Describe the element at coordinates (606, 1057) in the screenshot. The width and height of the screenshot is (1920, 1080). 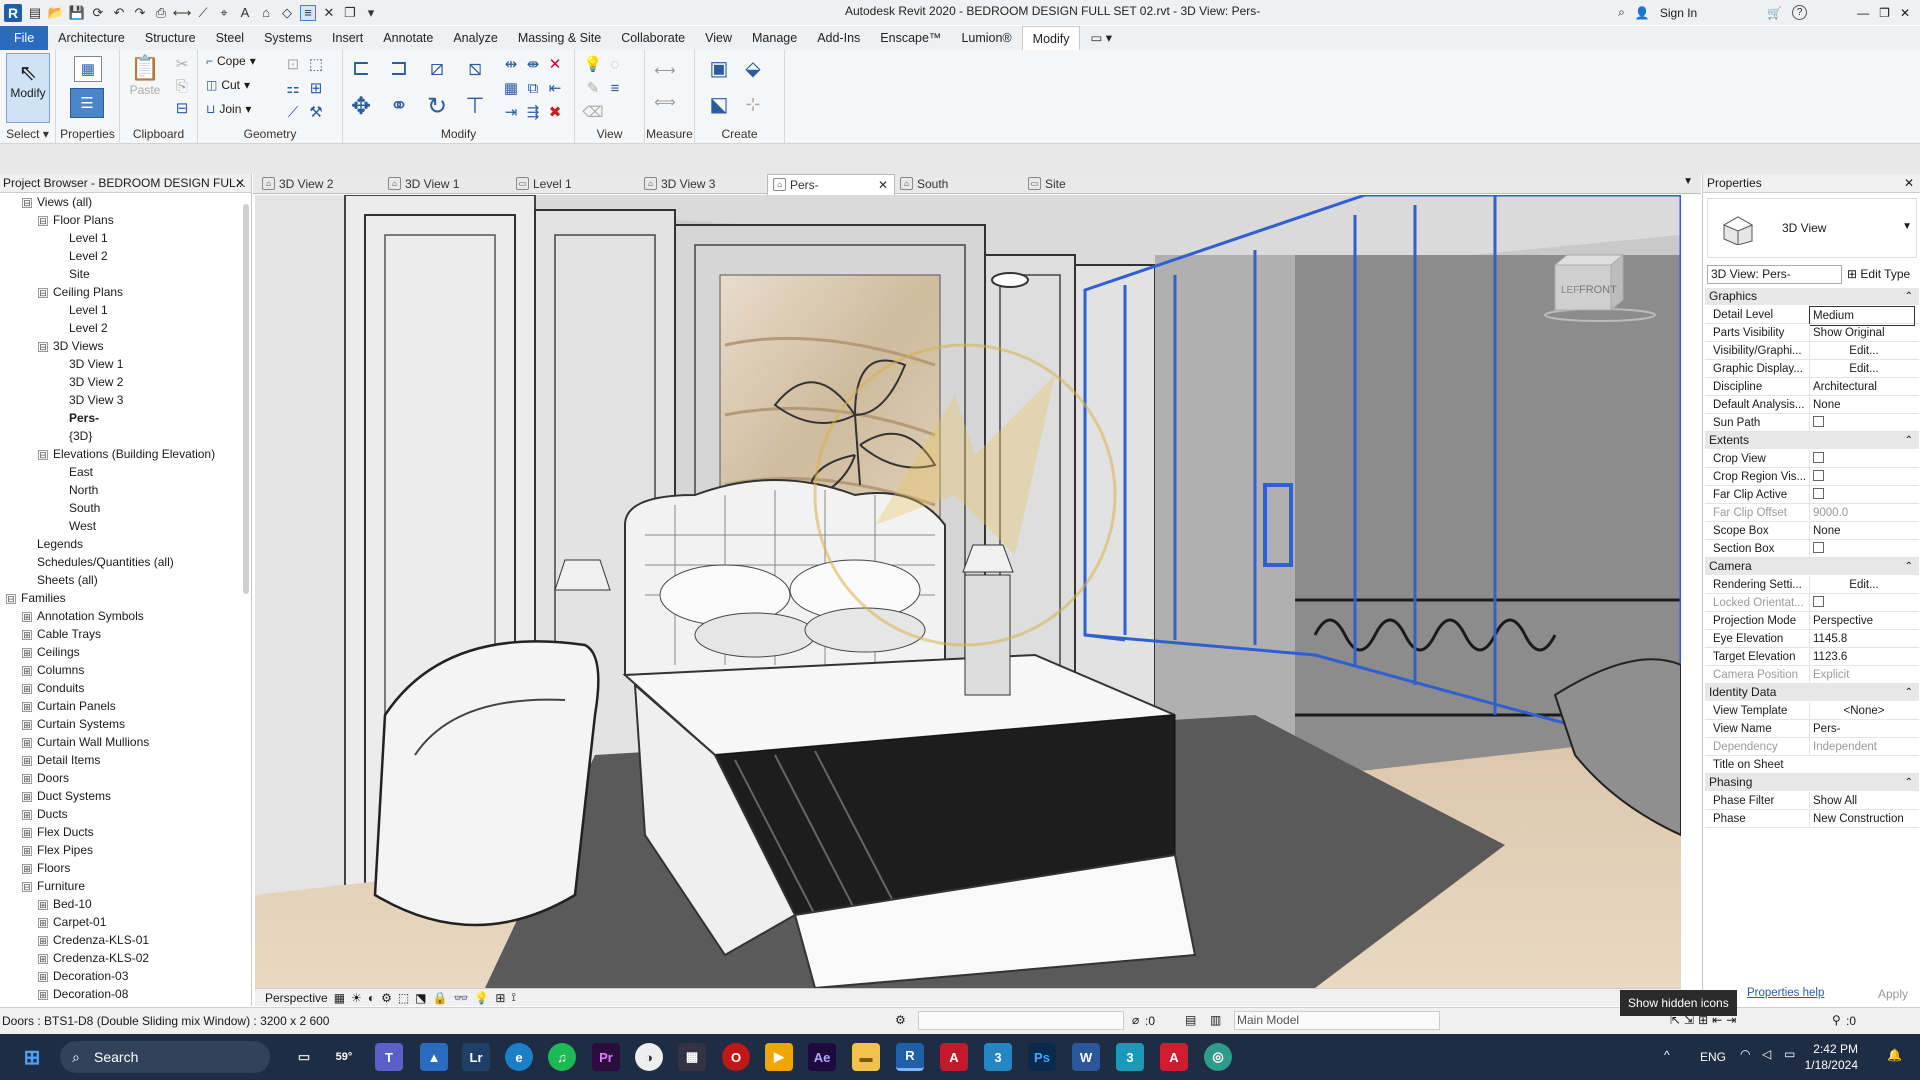
I see `premiere-icon: Pr` at that location.